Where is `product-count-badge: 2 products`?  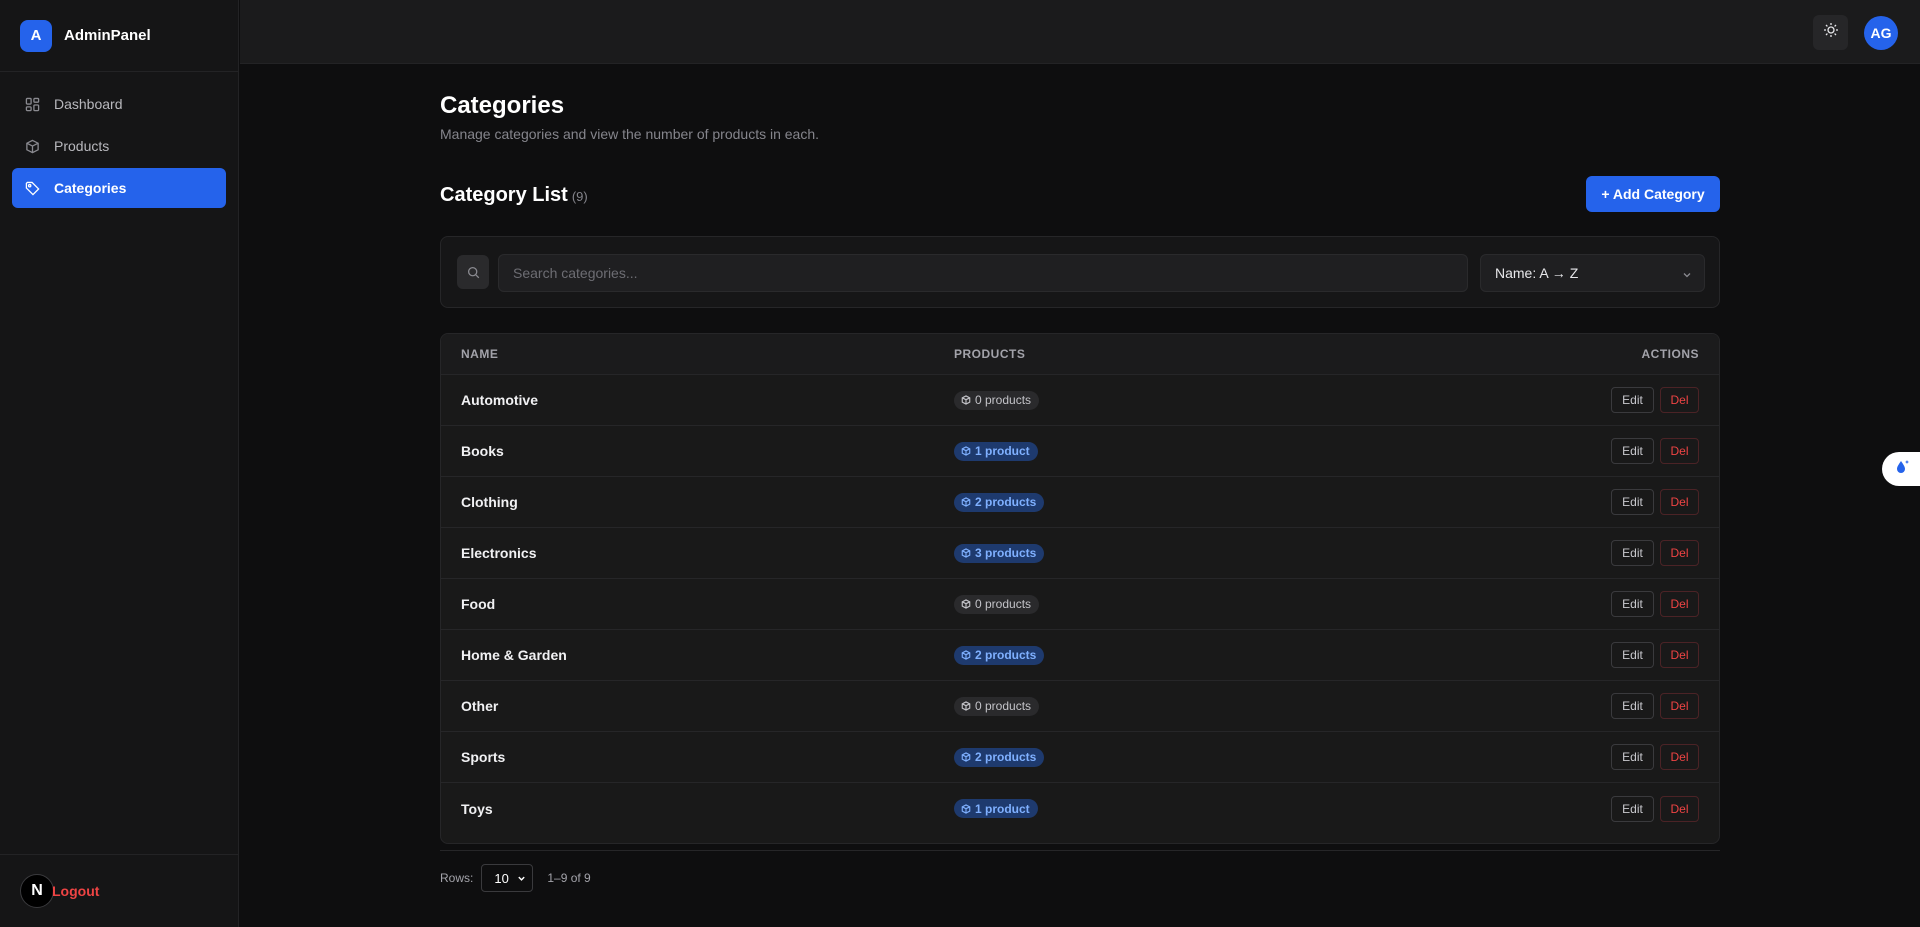
product-count-badge: 2 products is located at coordinates (999, 655).